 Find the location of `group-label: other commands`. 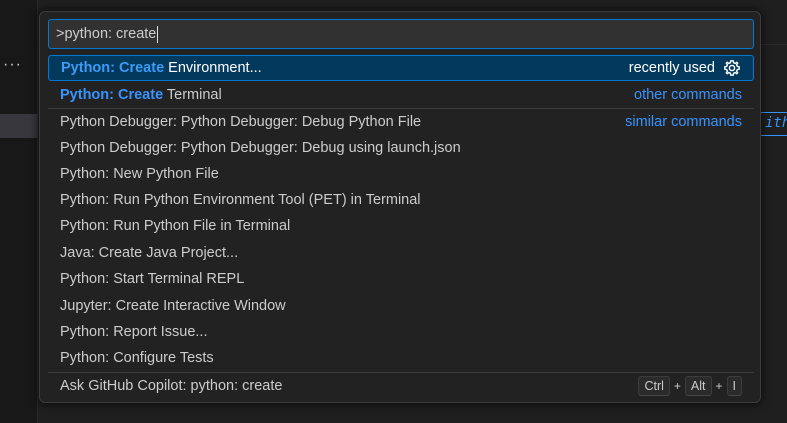

group-label: other commands is located at coordinates (688, 95).